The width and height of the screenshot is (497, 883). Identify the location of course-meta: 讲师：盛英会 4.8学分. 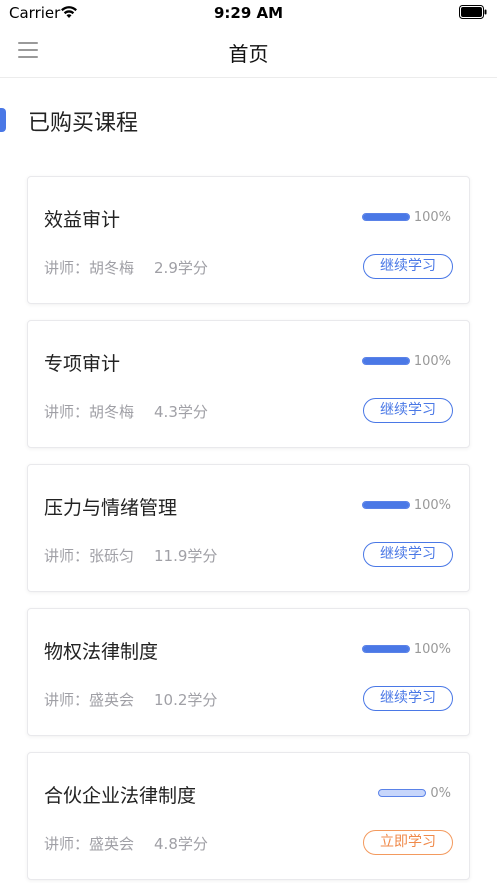
(126, 843).